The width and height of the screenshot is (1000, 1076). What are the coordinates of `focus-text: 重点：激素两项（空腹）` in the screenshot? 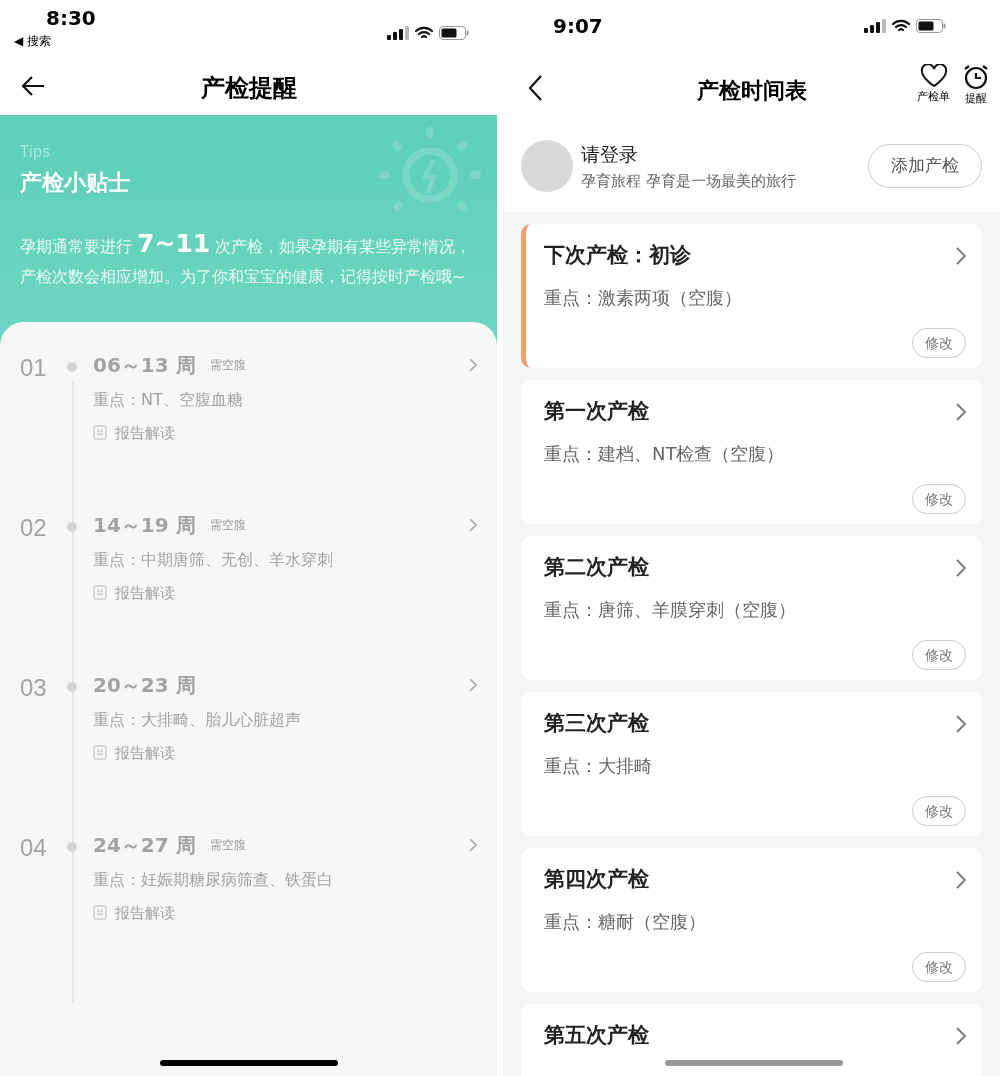 It's located at (643, 297).